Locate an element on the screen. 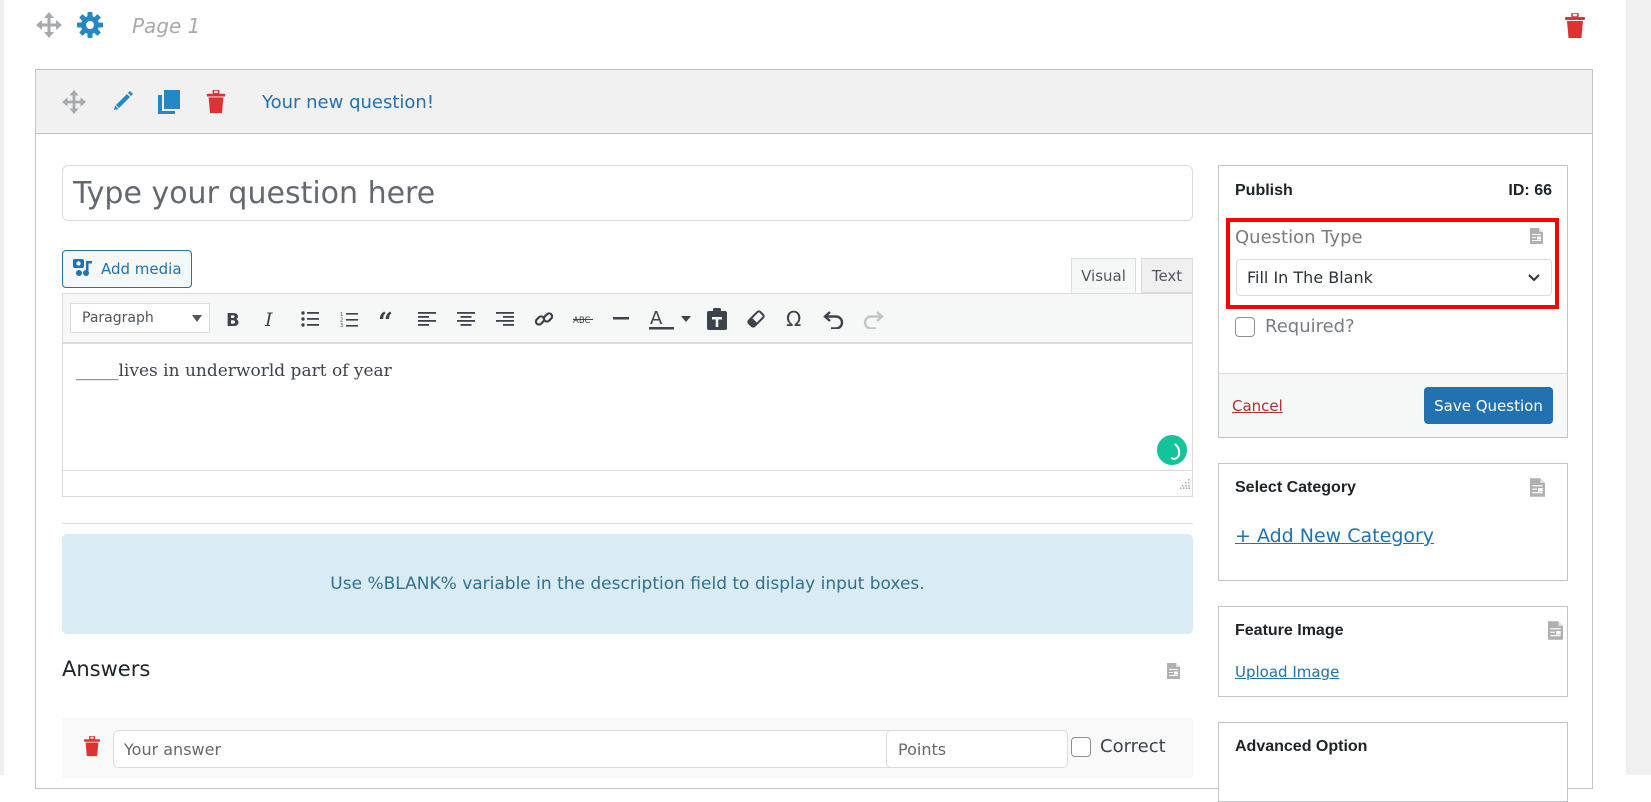 Image resolution: width=1651 pixels, height=802 pixels. question-bar-title: Your new question! is located at coordinates (348, 102).